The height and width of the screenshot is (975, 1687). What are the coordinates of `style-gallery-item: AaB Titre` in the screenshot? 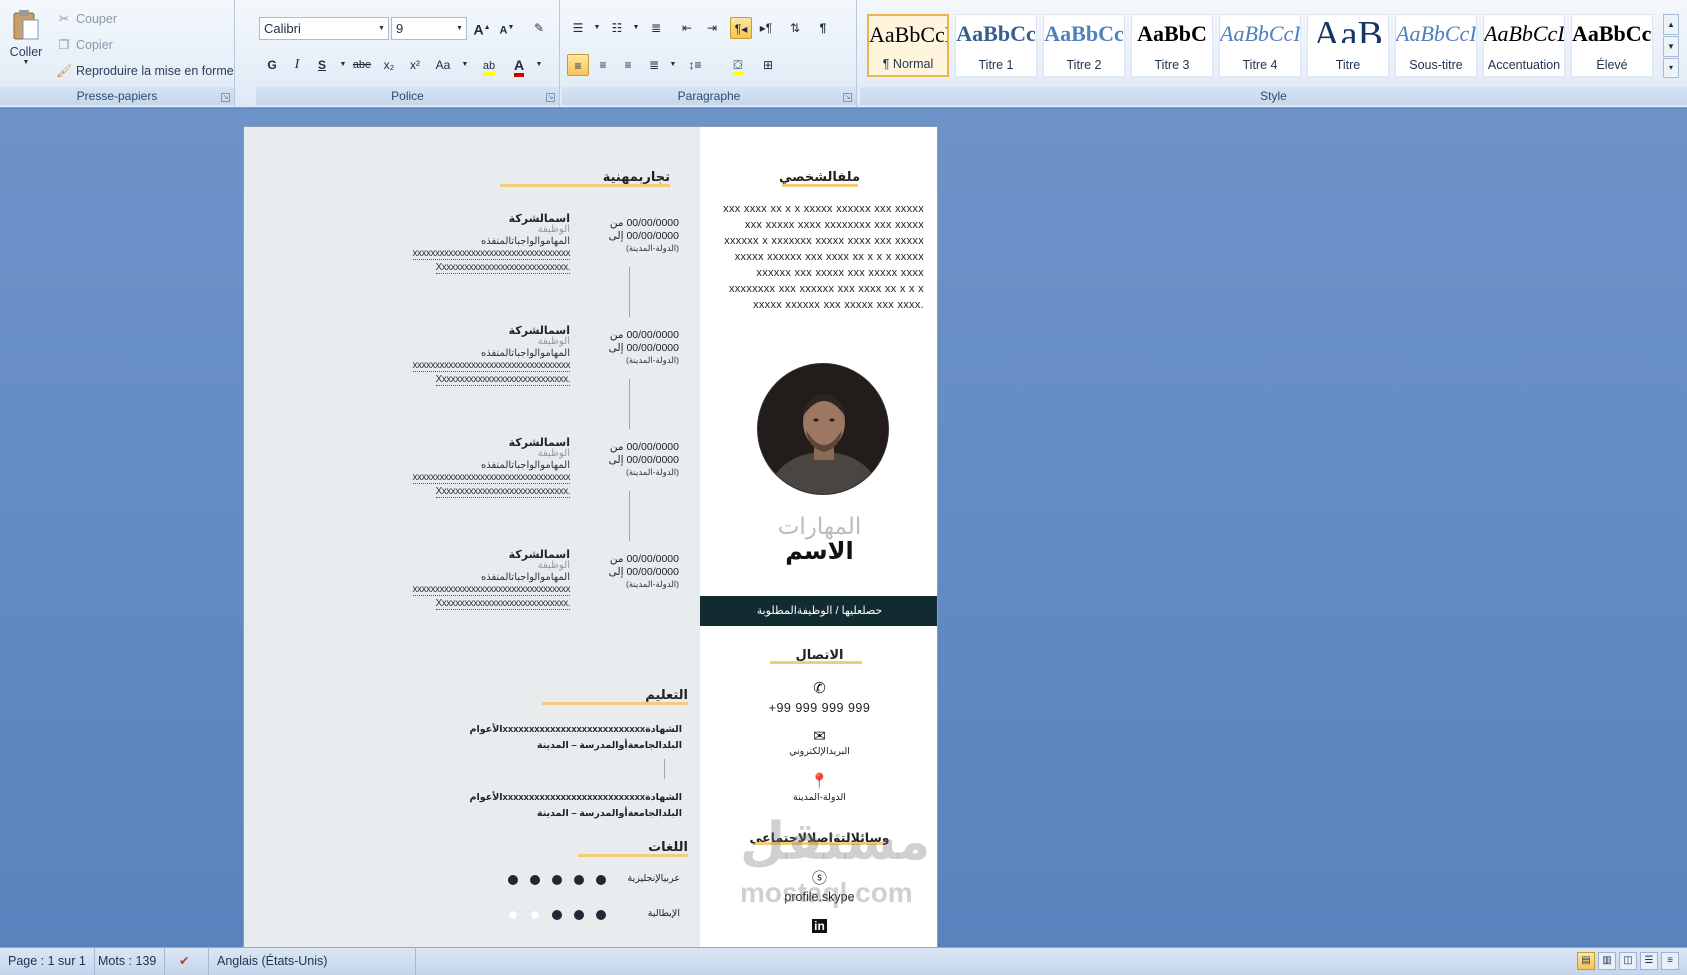 It's located at (1348, 45).